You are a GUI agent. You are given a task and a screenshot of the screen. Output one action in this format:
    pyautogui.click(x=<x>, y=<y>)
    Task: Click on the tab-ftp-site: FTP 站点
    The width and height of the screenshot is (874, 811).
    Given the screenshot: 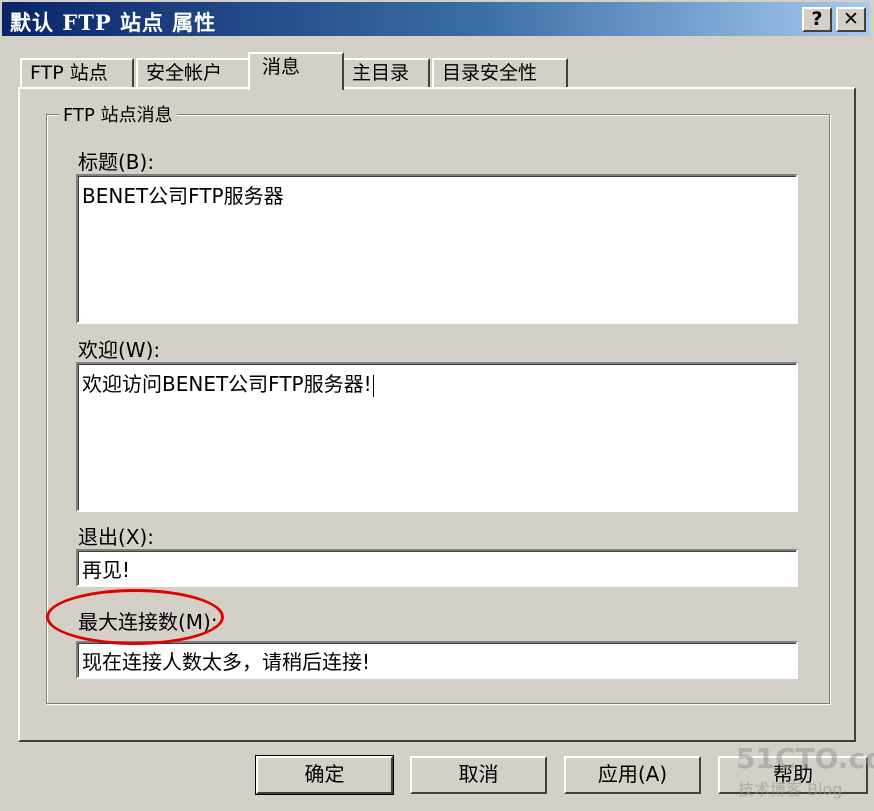 What is the action you would take?
    pyautogui.click(x=77, y=73)
    